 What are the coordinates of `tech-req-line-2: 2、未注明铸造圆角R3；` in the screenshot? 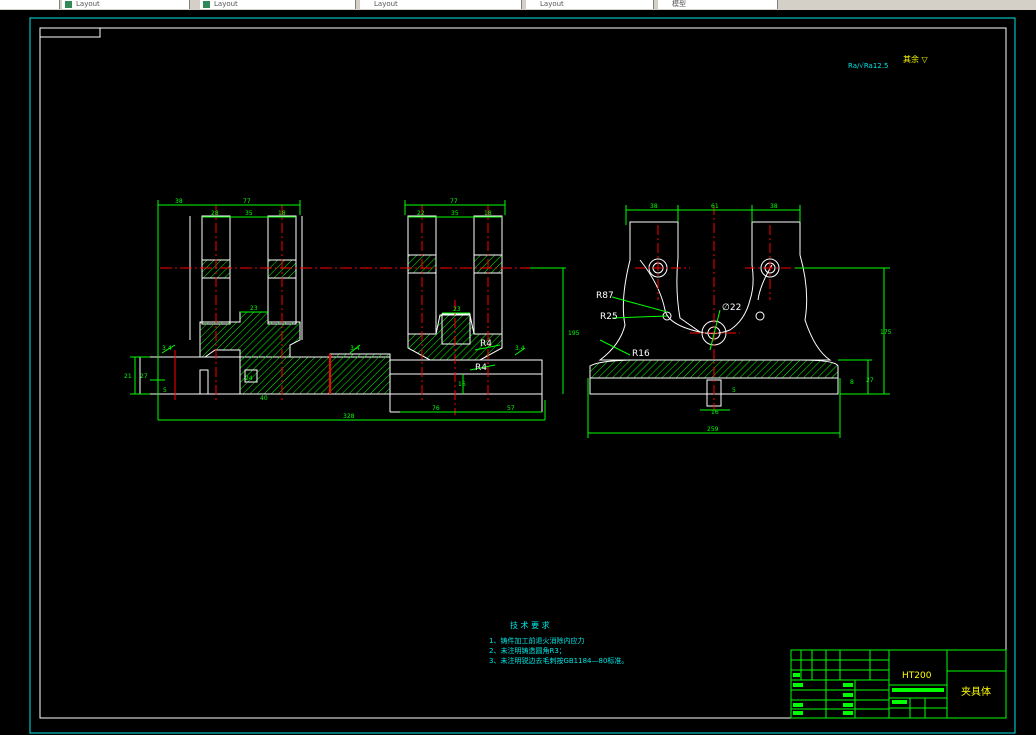 It's located at (527, 650).